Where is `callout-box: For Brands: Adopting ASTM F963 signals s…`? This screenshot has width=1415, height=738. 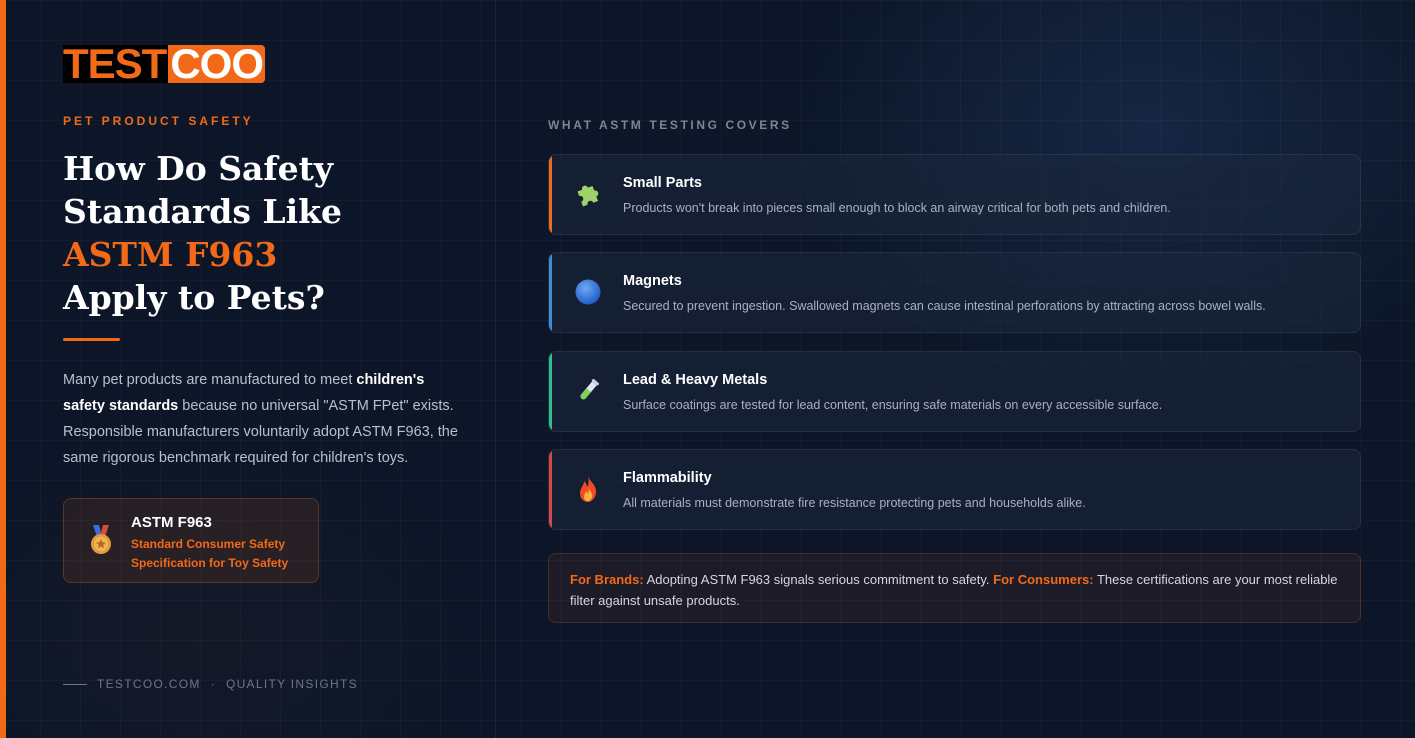 callout-box: For Brands: Adopting ASTM F963 signals s… is located at coordinates (954, 588).